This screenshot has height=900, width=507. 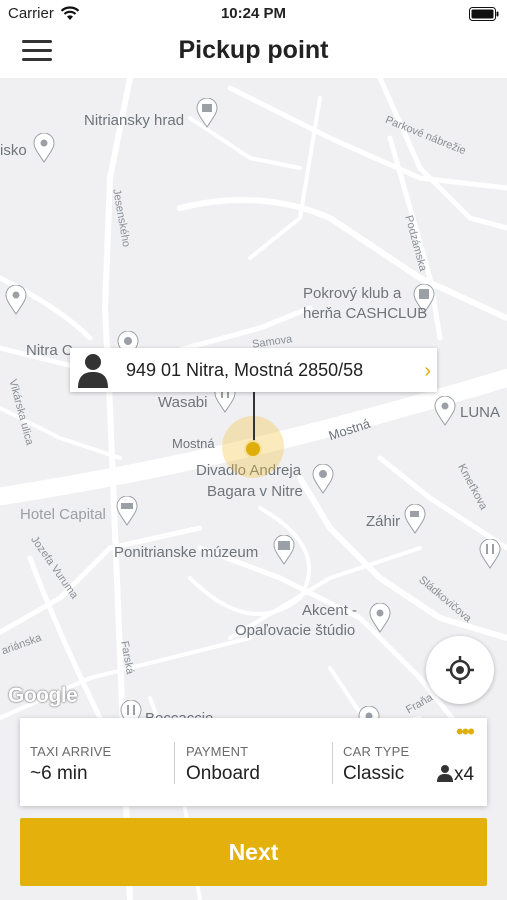 I want to click on map-marker-hotel-icon, so click(x=127, y=510).